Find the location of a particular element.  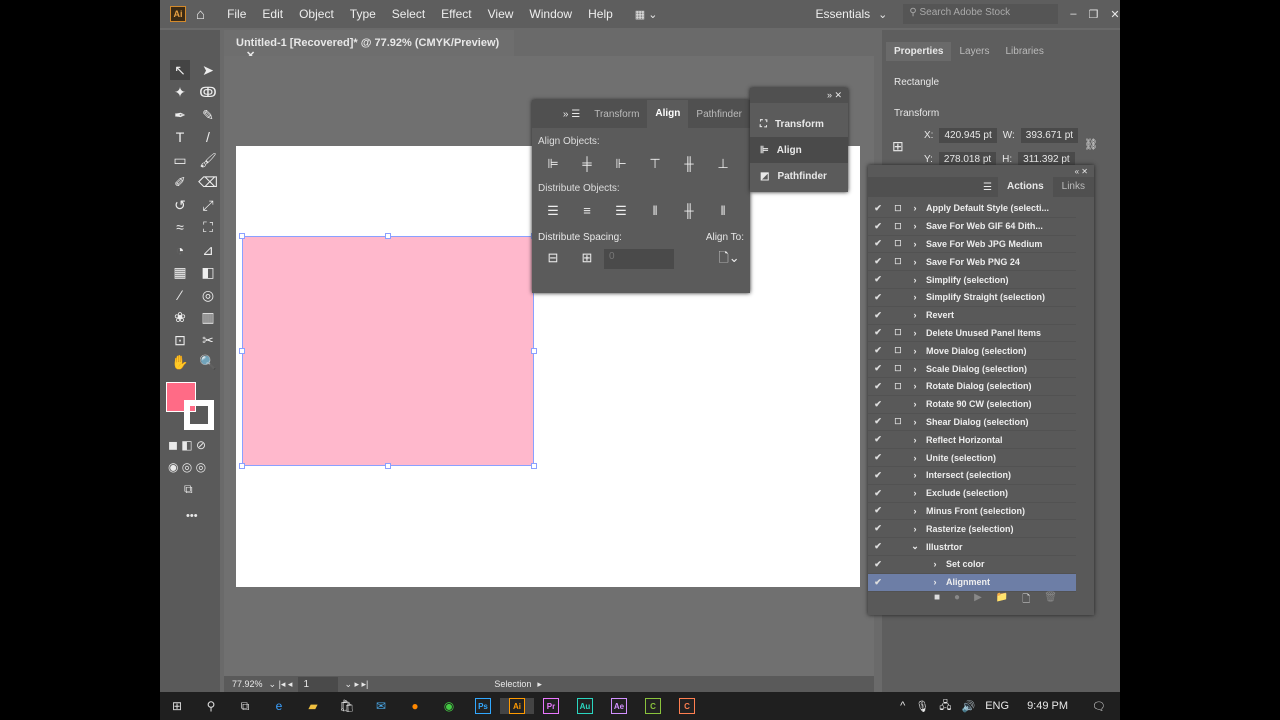

chrome-icon: ◉ is located at coordinates (449, 706).